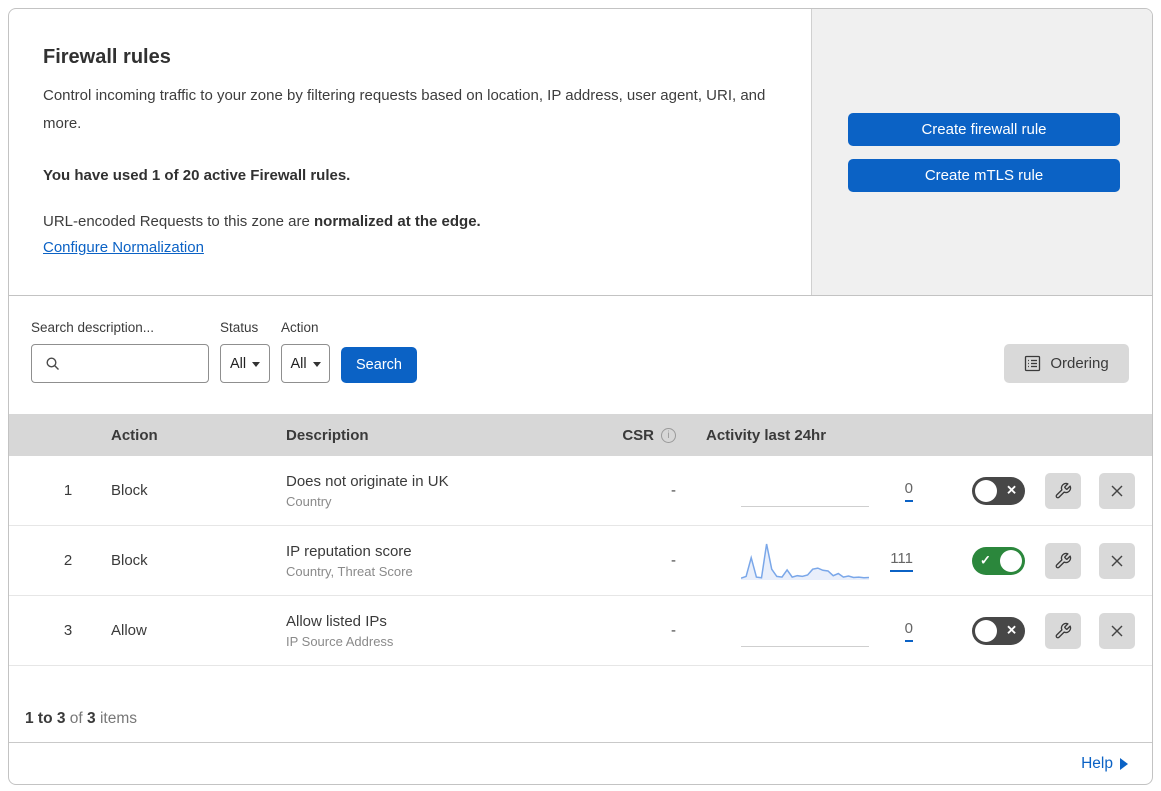 The image size is (1161, 791). Describe the element at coordinates (176, 221) in the screenshot. I see `normalization-prefix: URL-encoded Requests to this zone are` at that location.